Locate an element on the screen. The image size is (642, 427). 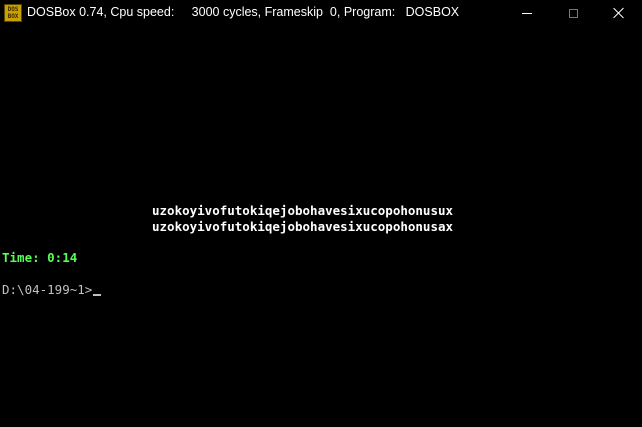
app-icon-text-bottom: BOX is located at coordinates (13, 16).